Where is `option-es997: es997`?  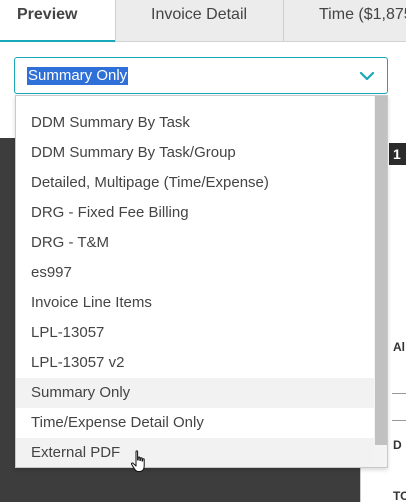 option-es997: es997 is located at coordinates (195, 273).